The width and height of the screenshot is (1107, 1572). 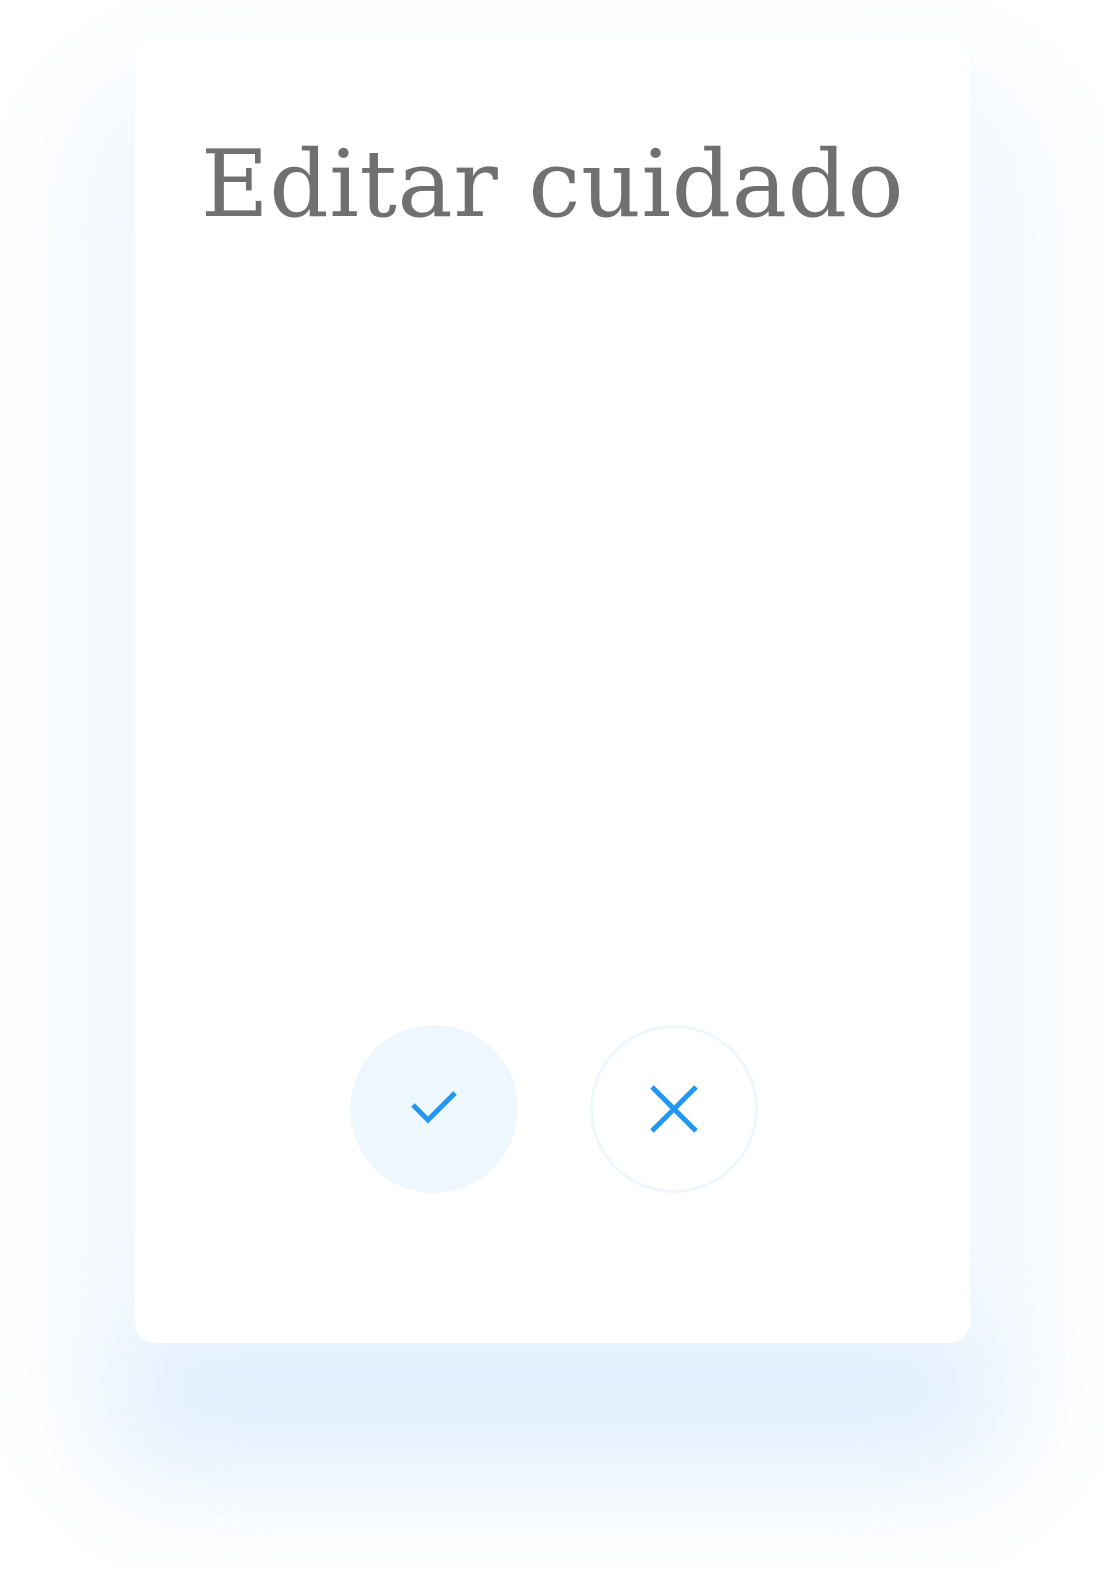 I want to click on close-icon, so click(x=674, y=1109).